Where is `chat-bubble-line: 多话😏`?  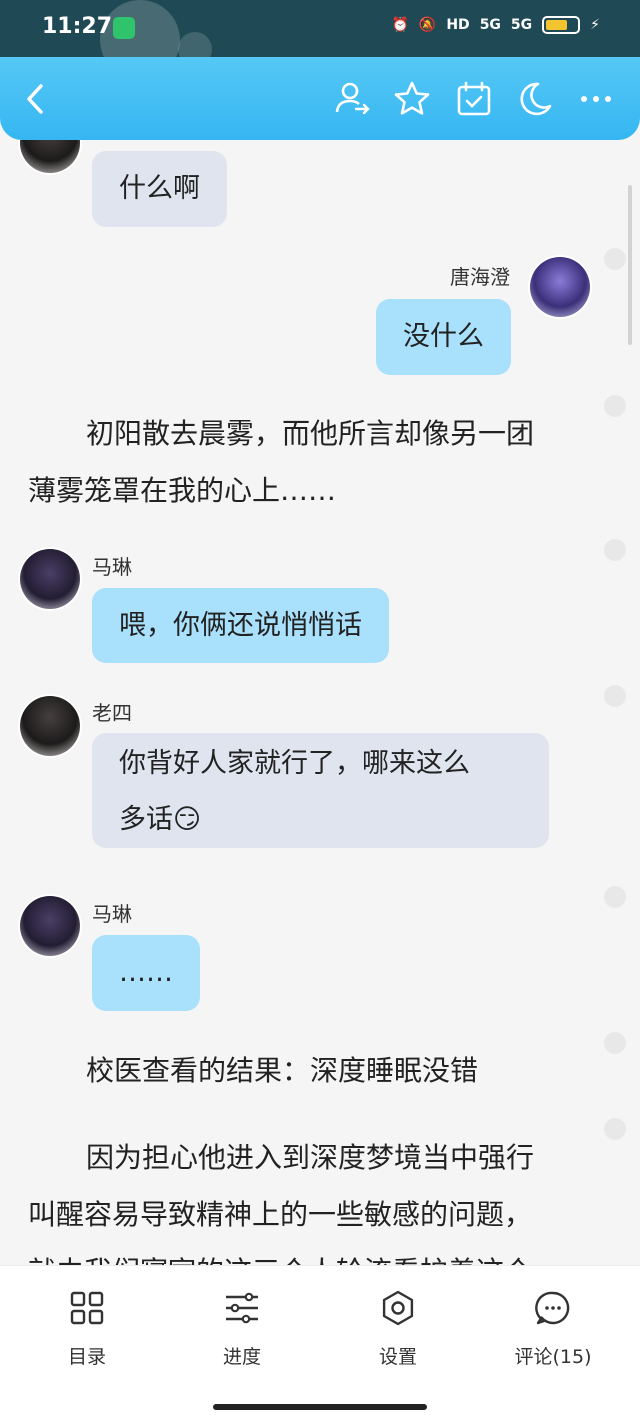
chat-bubble-line: 多话😏 is located at coordinates (160, 819).